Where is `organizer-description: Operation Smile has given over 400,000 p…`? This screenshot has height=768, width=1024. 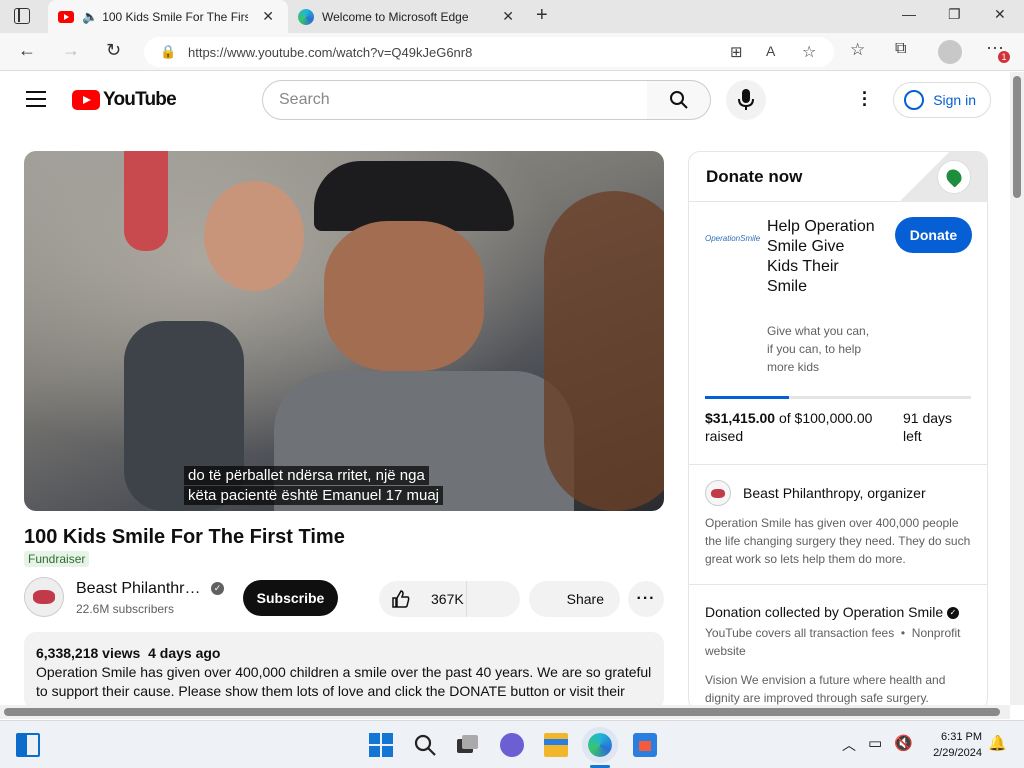
organizer-description: Operation Smile has given over 400,000 p… is located at coordinates (838, 541).